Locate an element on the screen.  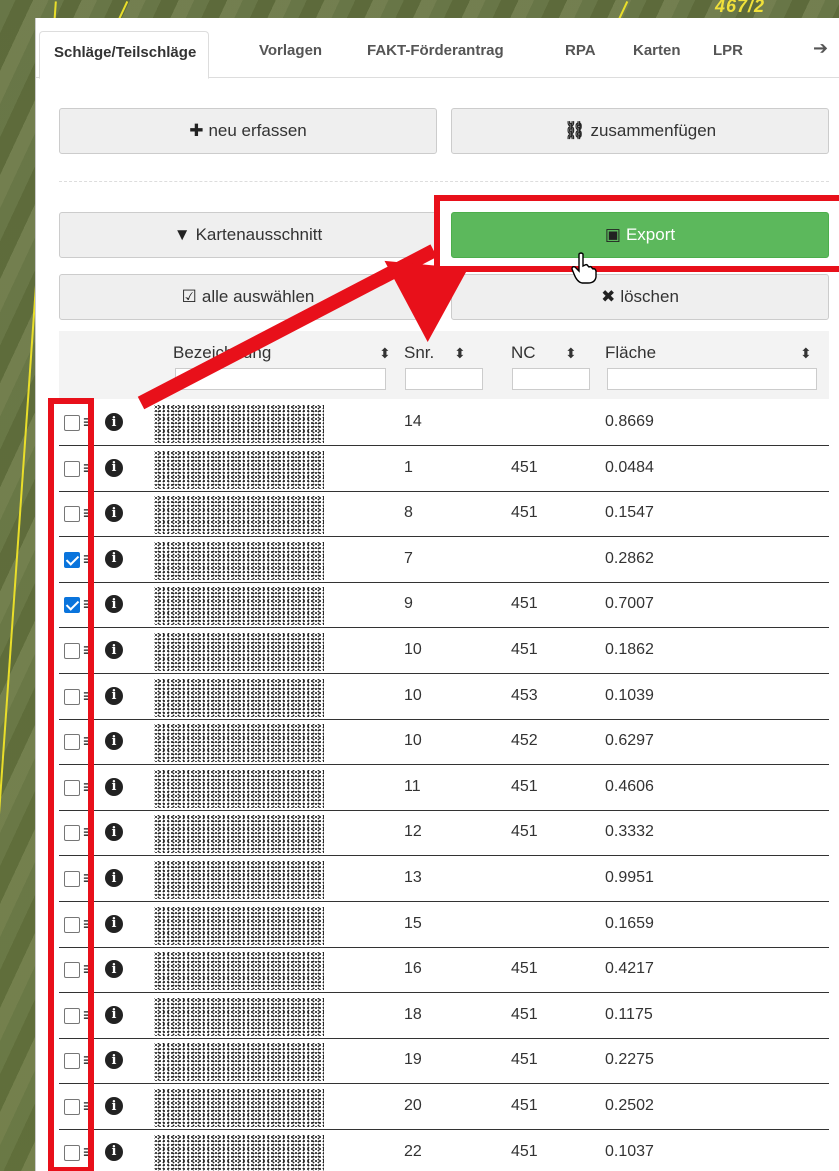
table-row: ≡ i 14 0.8669 is located at coordinates (444, 423).